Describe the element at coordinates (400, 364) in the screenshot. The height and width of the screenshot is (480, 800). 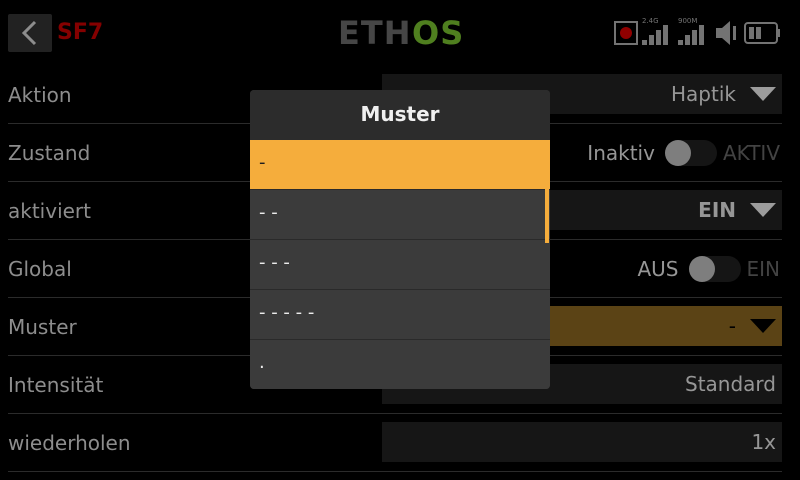
I see `popup-option: .` at that location.